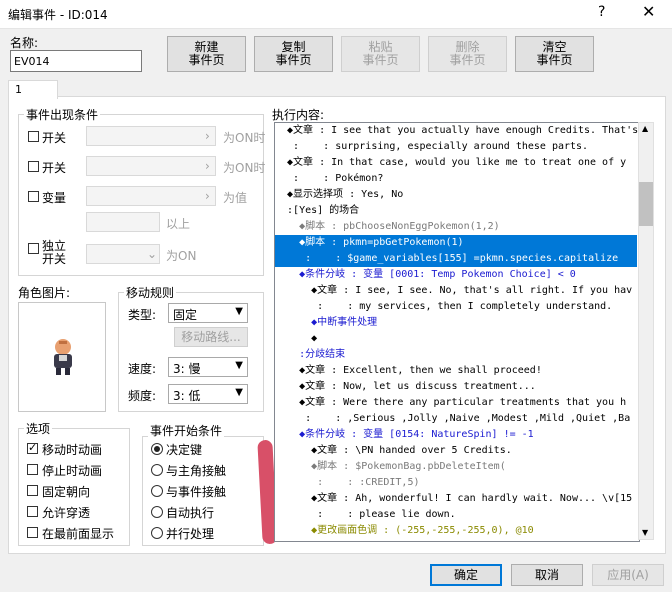  What do you see at coordinates (365, 515) in the screenshot?
I see `command-line: : : please lie down.` at bounding box center [365, 515].